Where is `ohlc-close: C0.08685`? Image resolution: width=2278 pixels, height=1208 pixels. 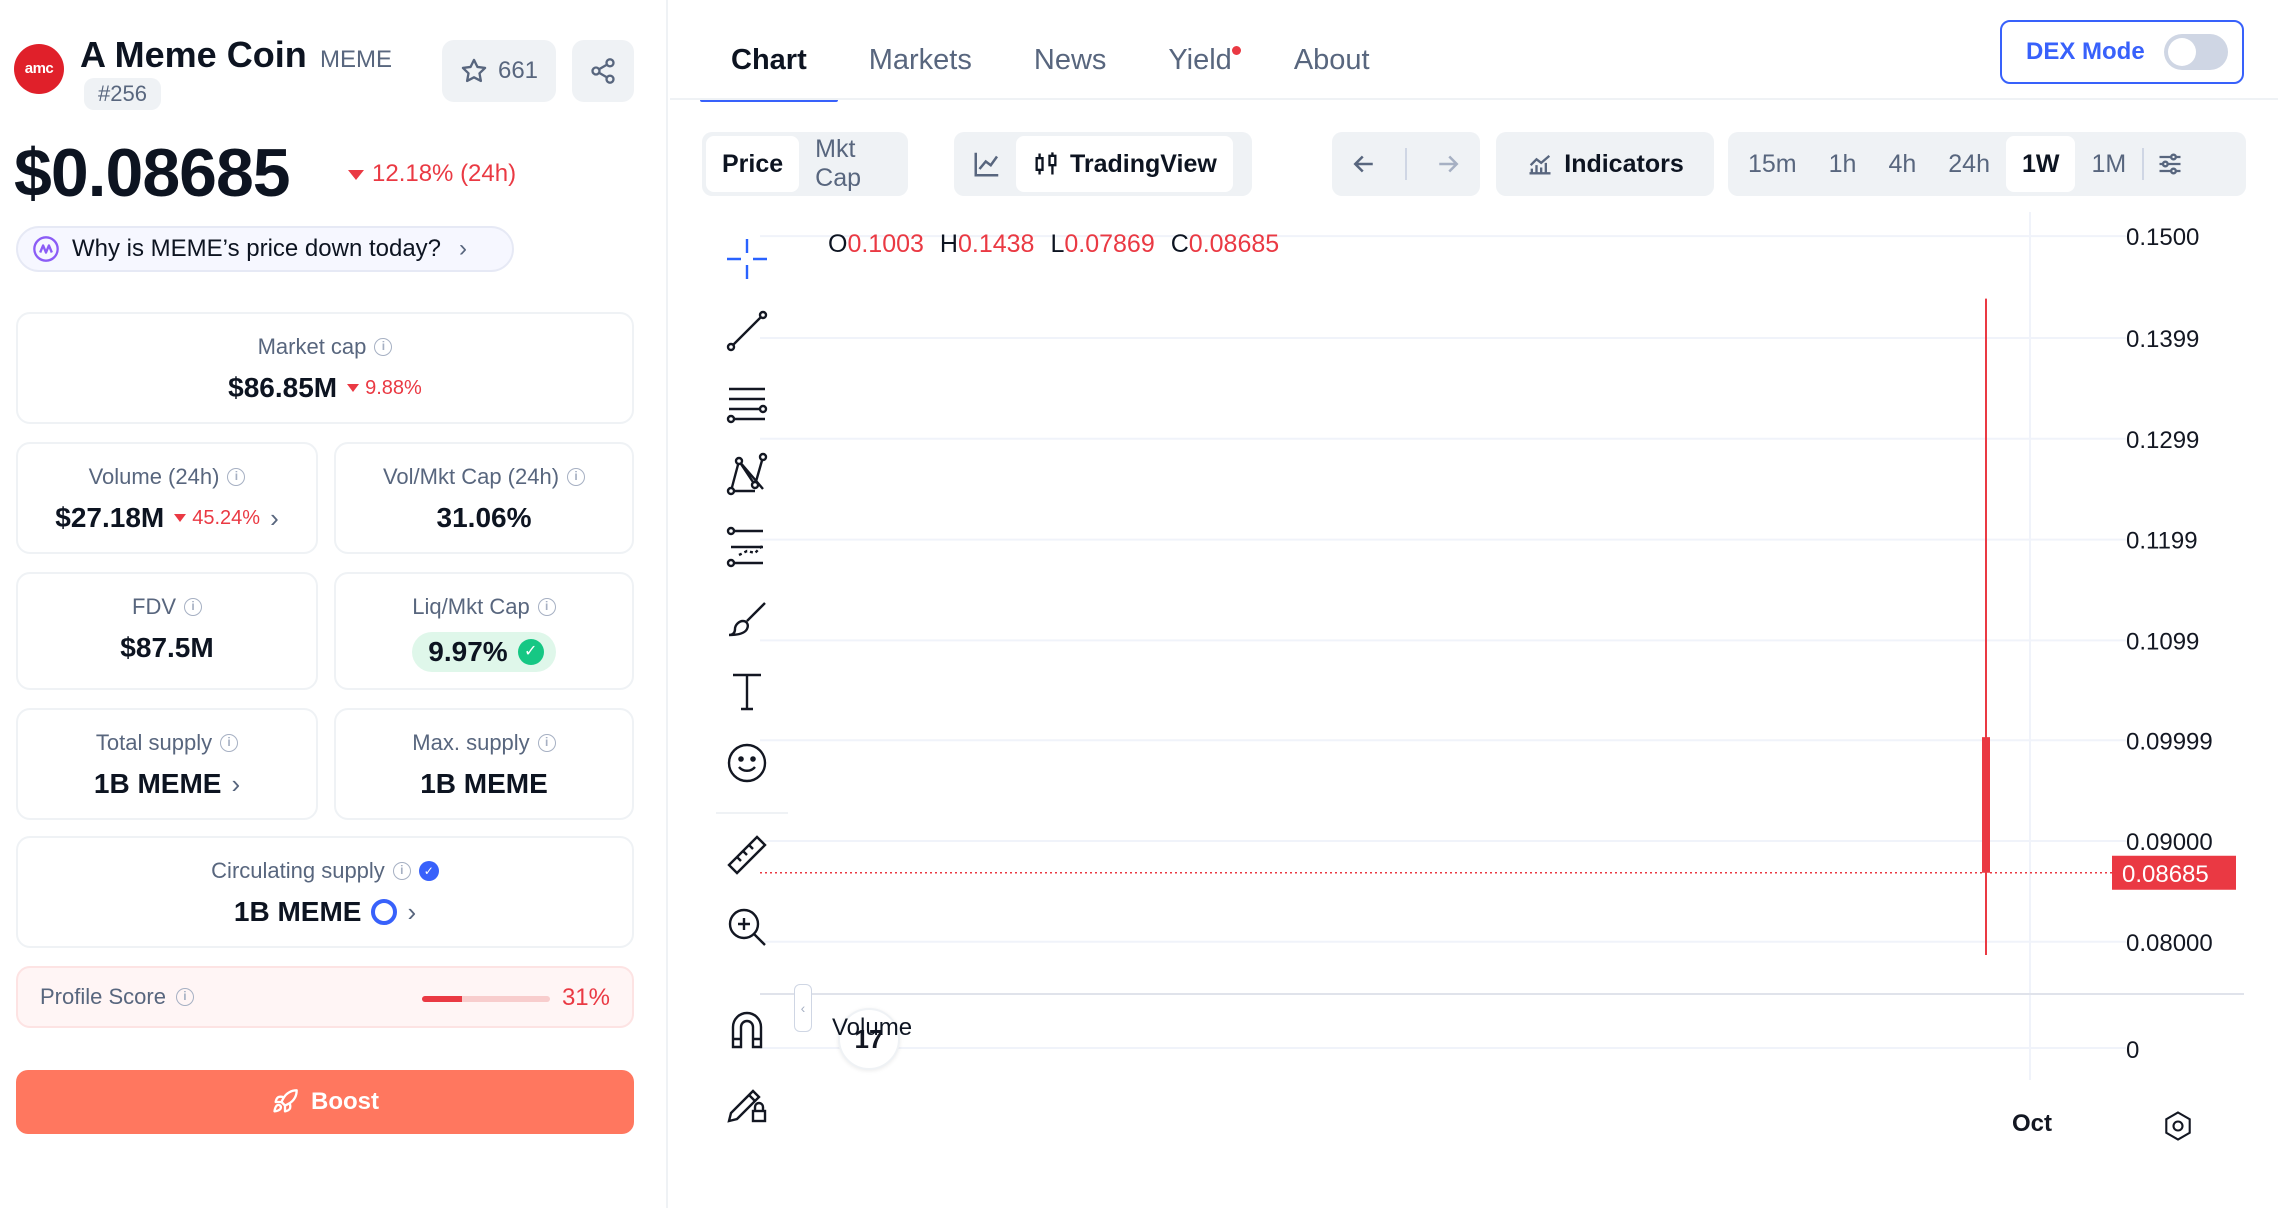
ohlc-close: C0.08685 is located at coordinates (1225, 244).